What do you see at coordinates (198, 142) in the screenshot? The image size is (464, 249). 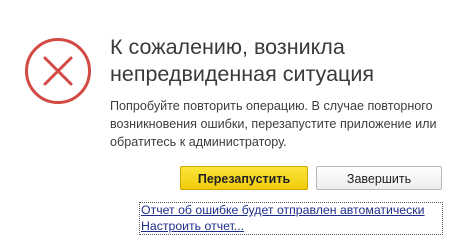 I see `dialog-message-line: обратитесь к администратору.` at bounding box center [198, 142].